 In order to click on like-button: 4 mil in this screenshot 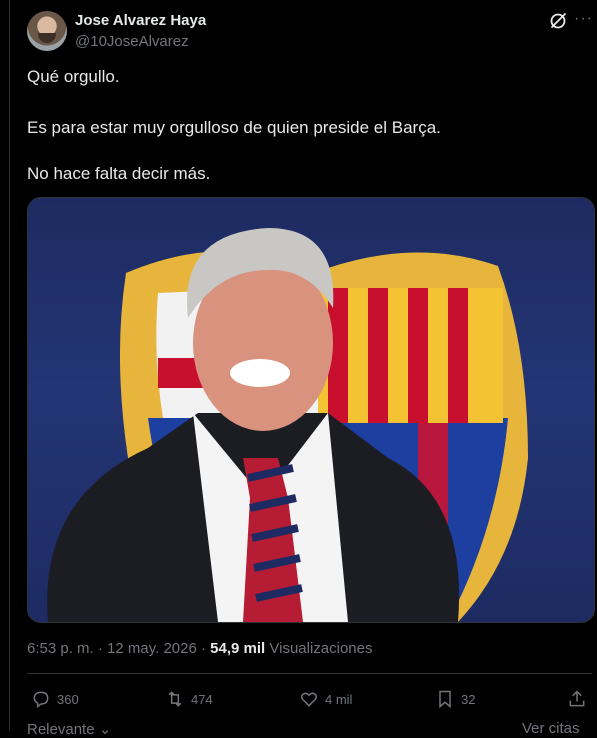, I will do `click(325, 699)`.